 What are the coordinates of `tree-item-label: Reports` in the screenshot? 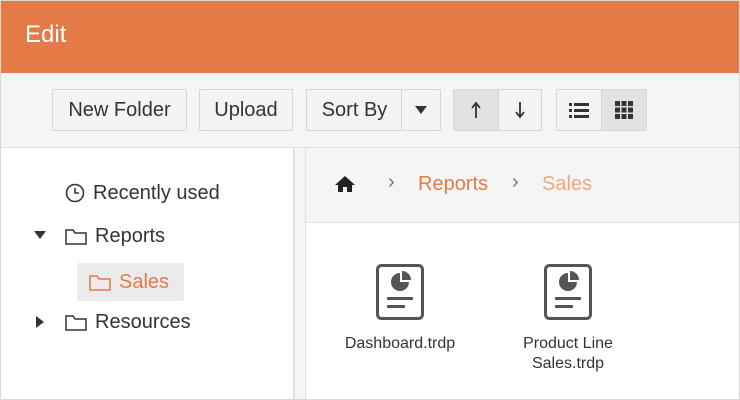 It's located at (130, 235).